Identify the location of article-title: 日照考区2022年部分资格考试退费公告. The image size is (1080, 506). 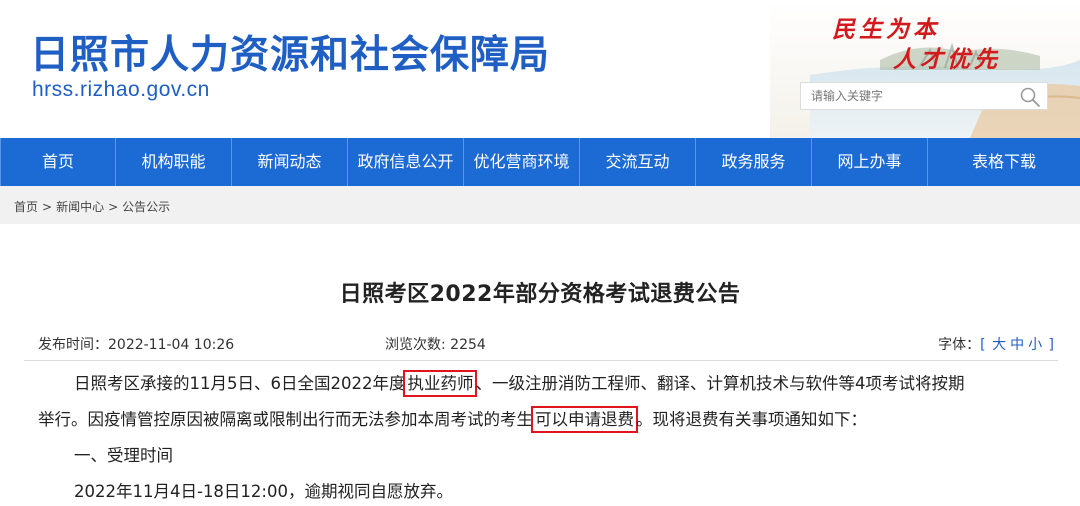
(540, 294).